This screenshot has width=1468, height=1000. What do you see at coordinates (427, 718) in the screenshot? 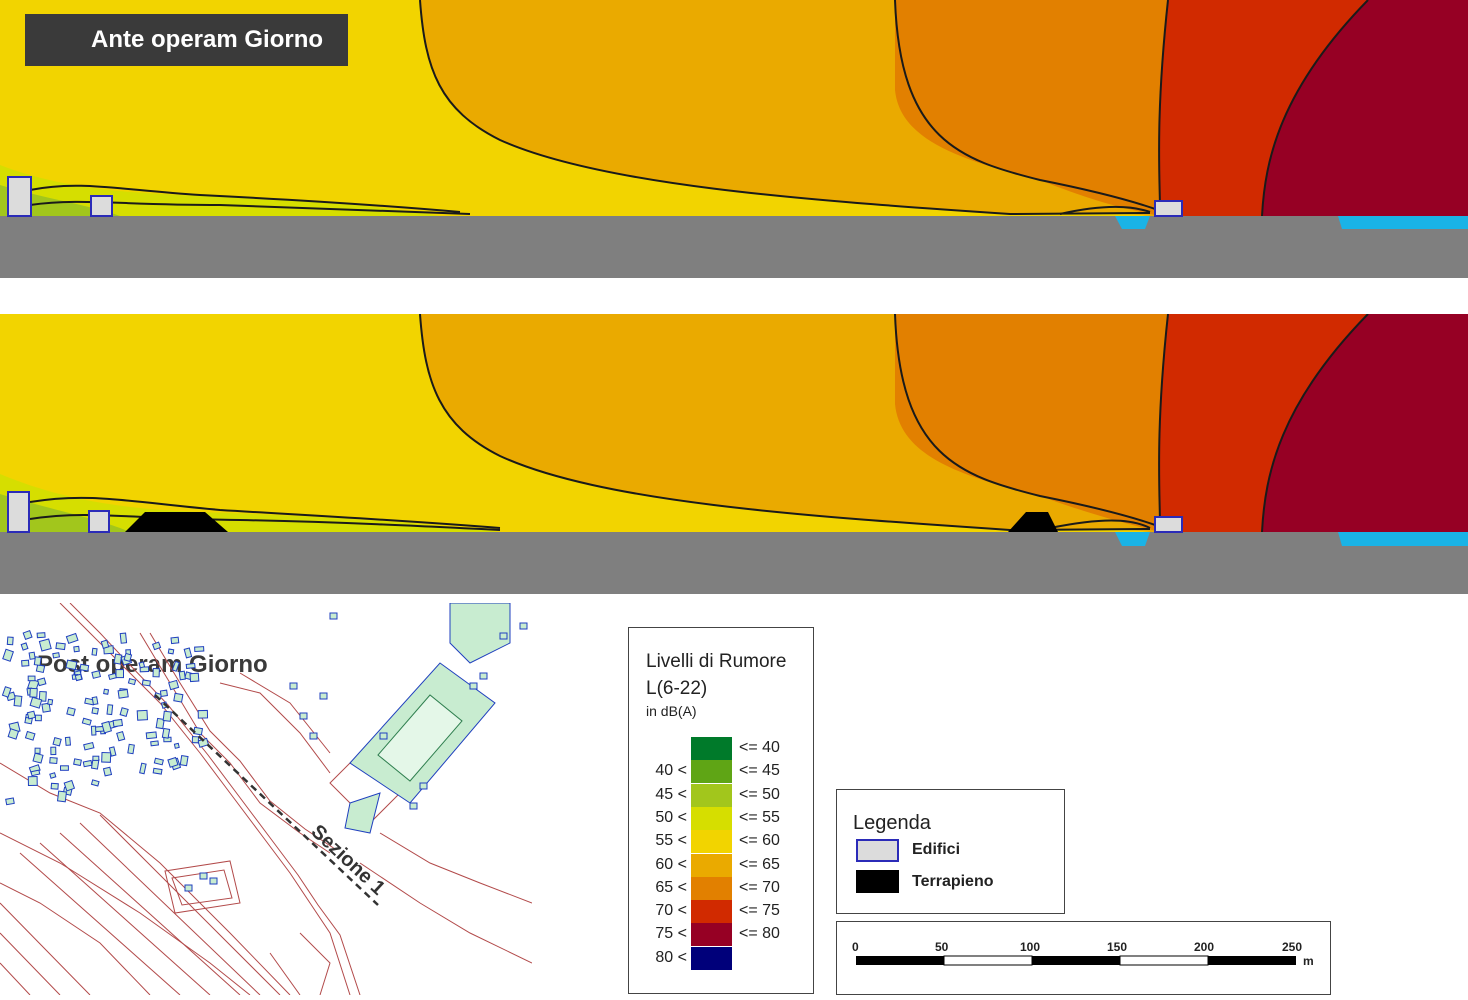
I see `green-areas` at bounding box center [427, 718].